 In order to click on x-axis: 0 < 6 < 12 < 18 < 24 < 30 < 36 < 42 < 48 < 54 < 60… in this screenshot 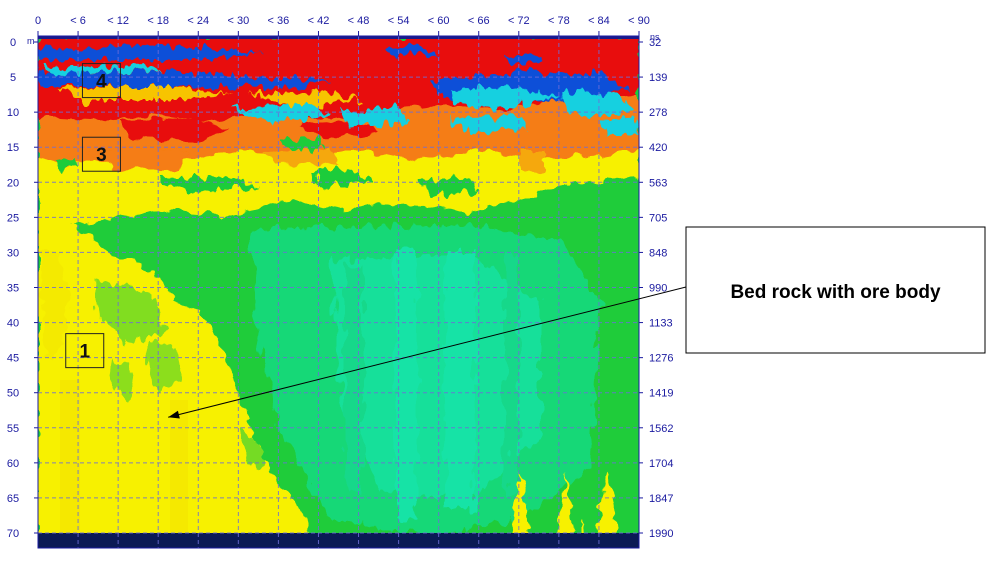, I will do `click(342, 25)`.